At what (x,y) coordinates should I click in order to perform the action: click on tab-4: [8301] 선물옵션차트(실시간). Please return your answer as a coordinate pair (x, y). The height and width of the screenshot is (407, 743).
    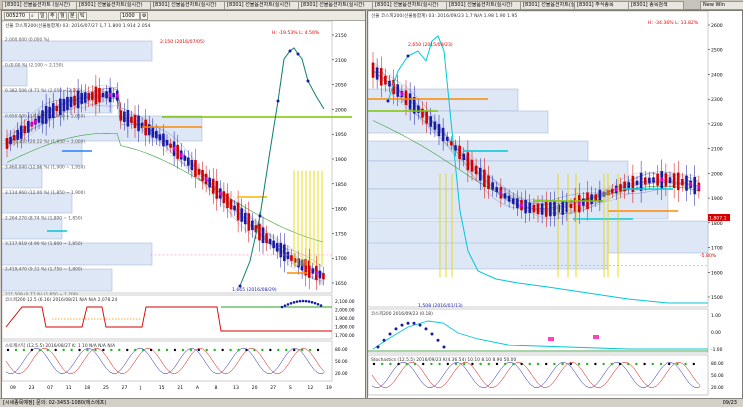
    Looking at the image, I should click on (336, 5).